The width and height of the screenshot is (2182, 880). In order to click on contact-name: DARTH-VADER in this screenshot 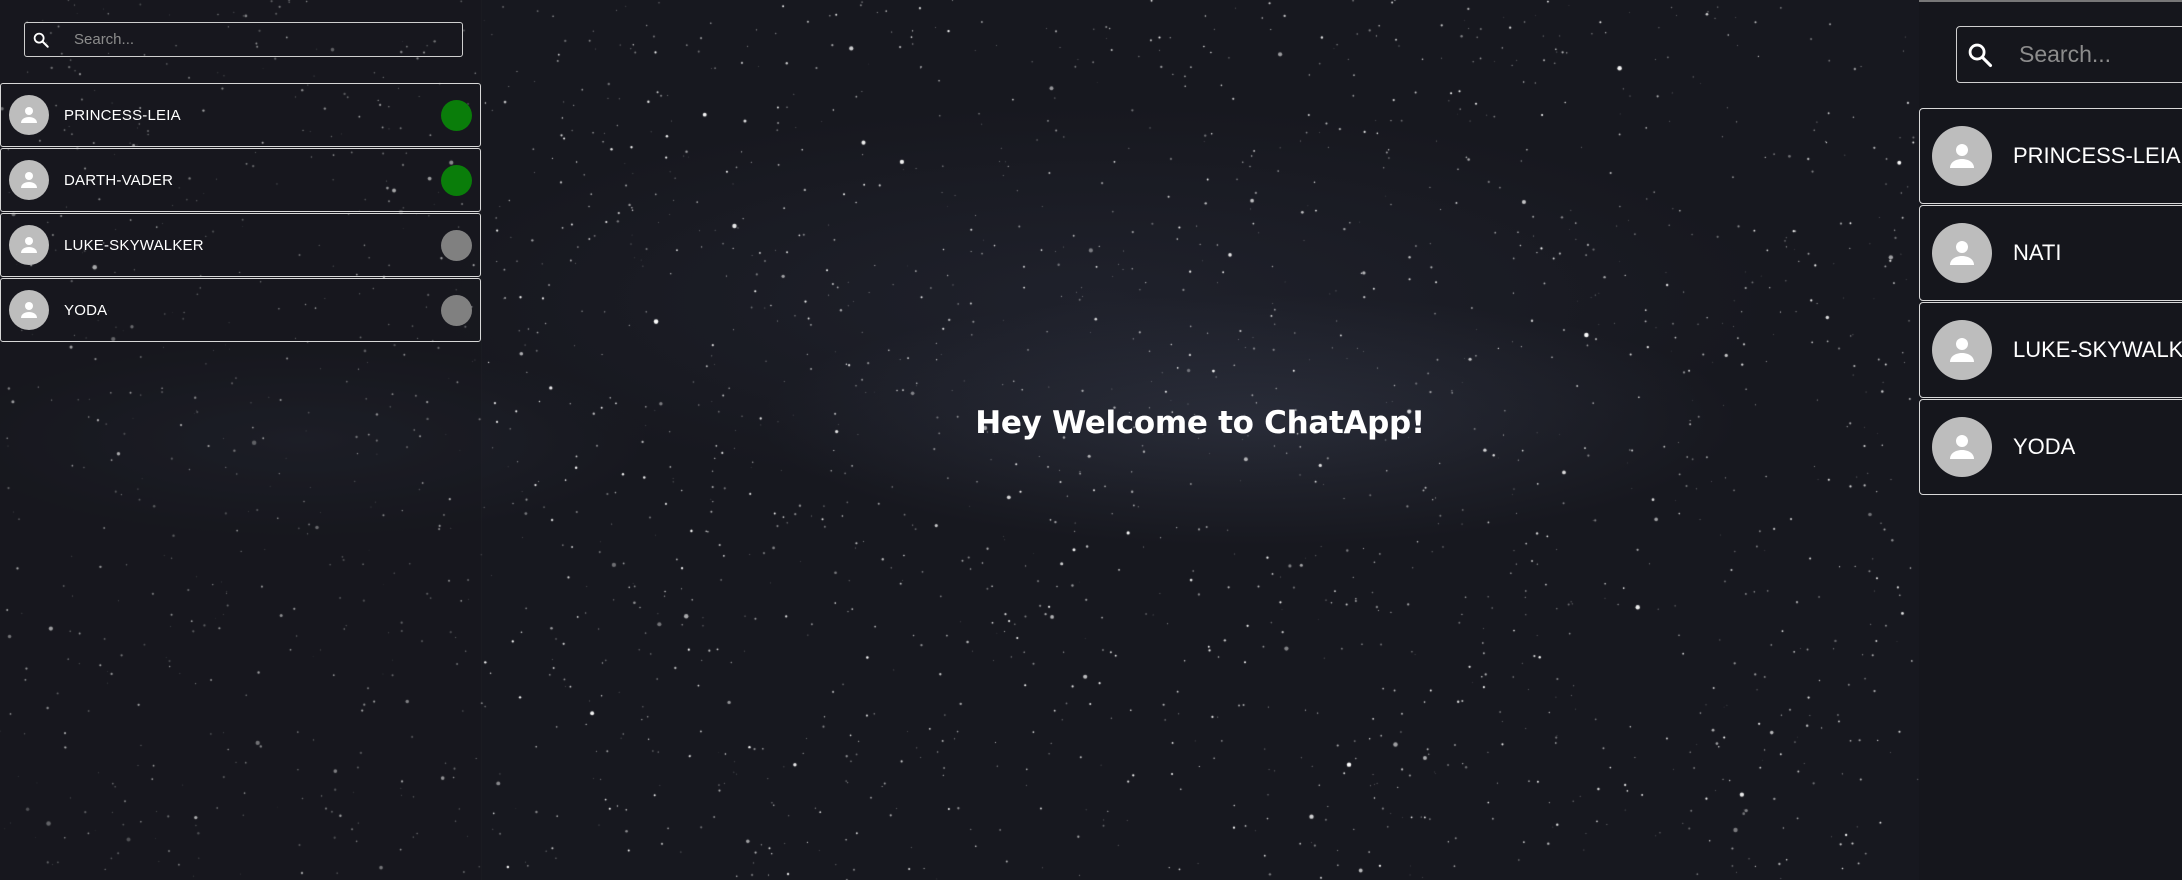, I will do `click(119, 180)`.